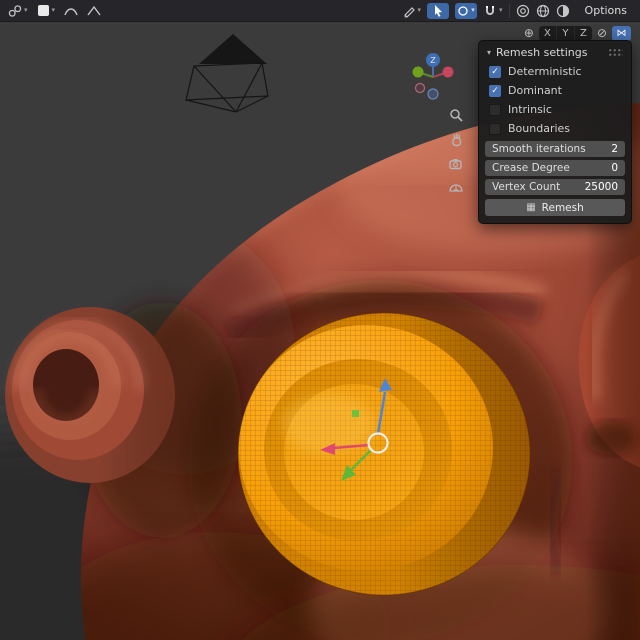  I want to click on radius-tool-button: ▾, so click(466, 10).